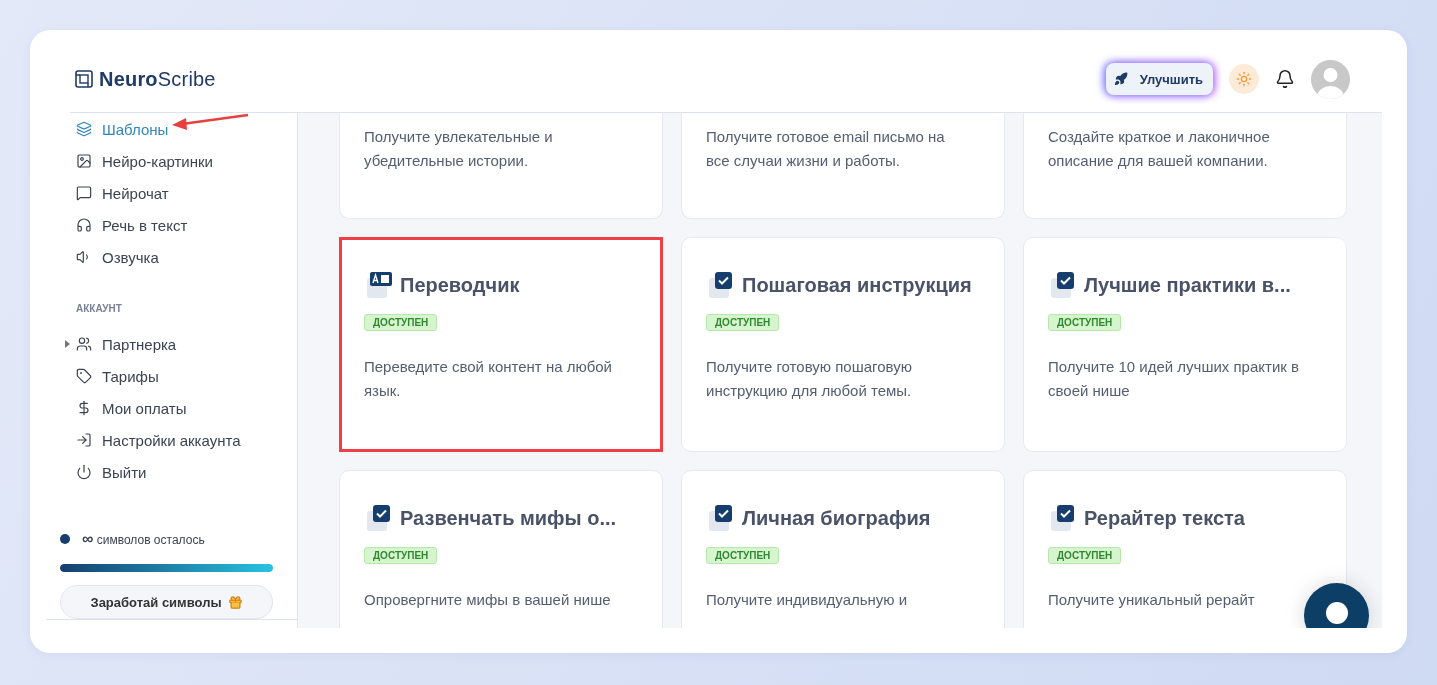  I want to click on card-description: Получите 10 идей лучших практик в своей нише, so click(1174, 379).